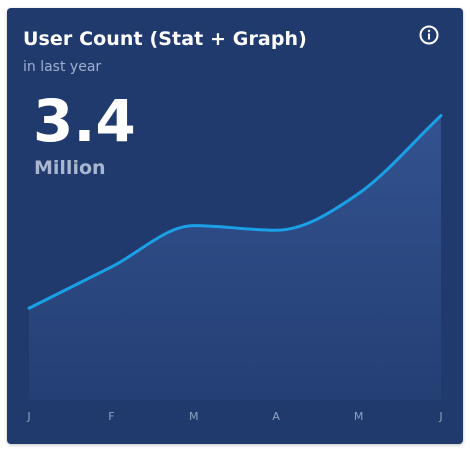 This screenshot has height=449, width=470. I want to click on x-tick-label: A, so click(276, 416).